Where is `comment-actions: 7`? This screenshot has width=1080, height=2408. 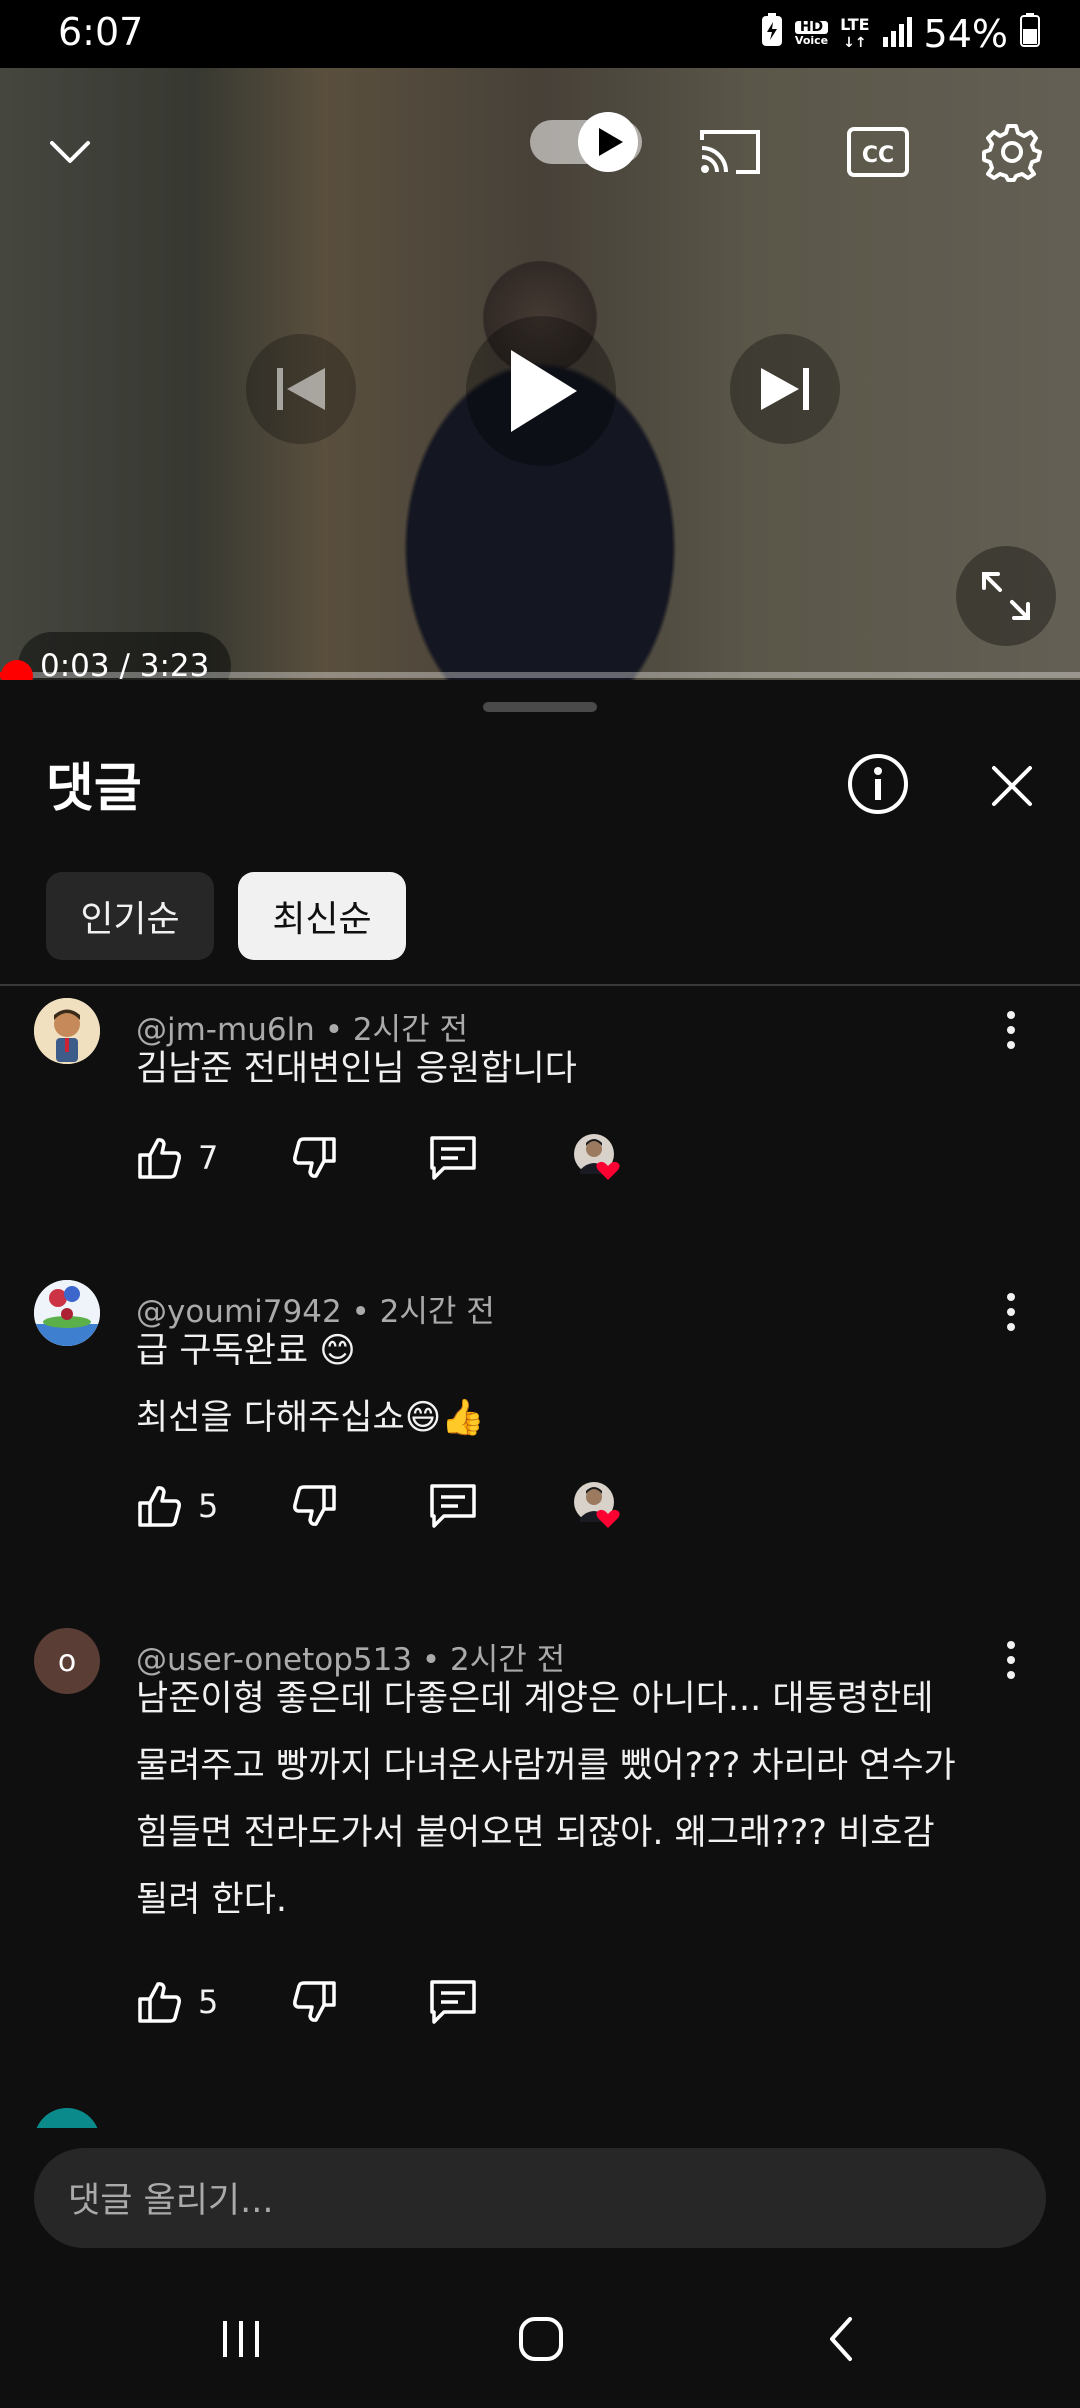 comment-actions: 7 is located at coordinates (486, 1158).